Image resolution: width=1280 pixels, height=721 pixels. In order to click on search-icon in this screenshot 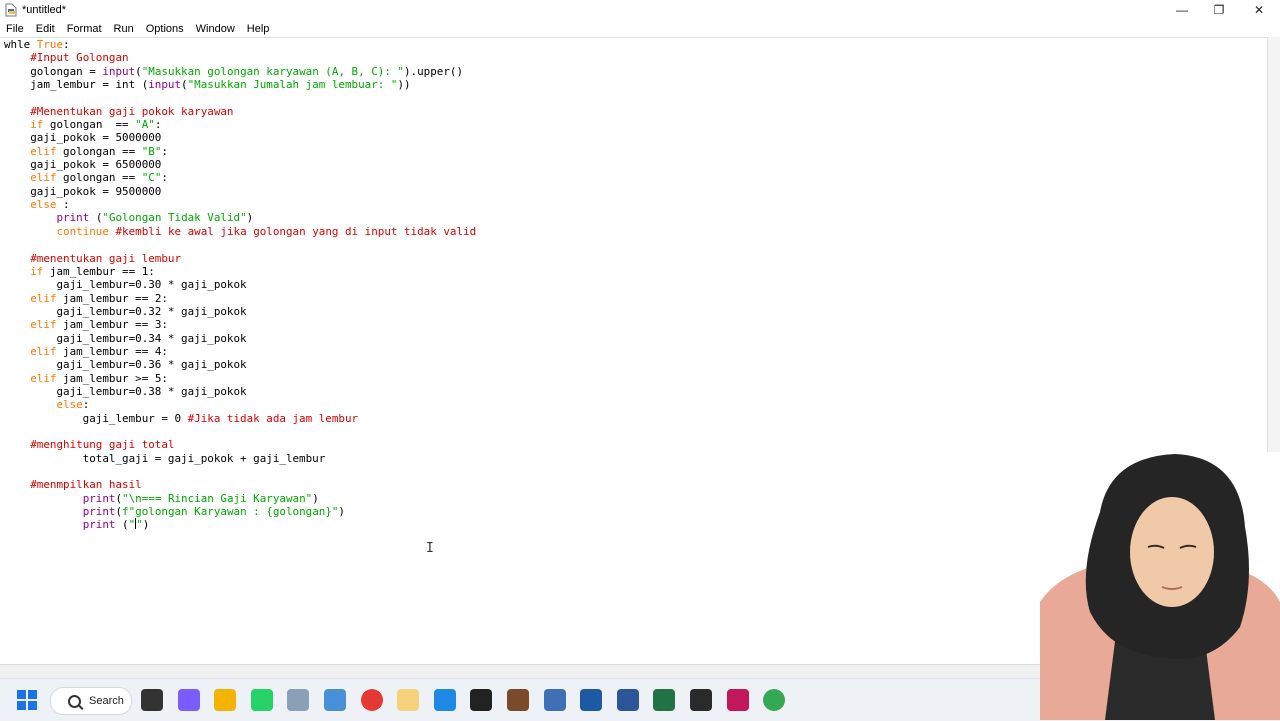, I will do `click(74, 701)`.